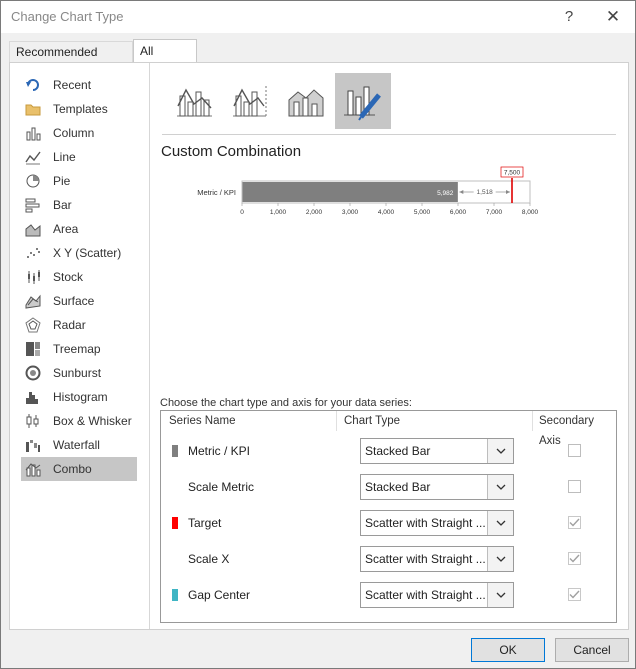 The image size is (636, 669). I want to click on ok-button: OK, so click(508, 650).